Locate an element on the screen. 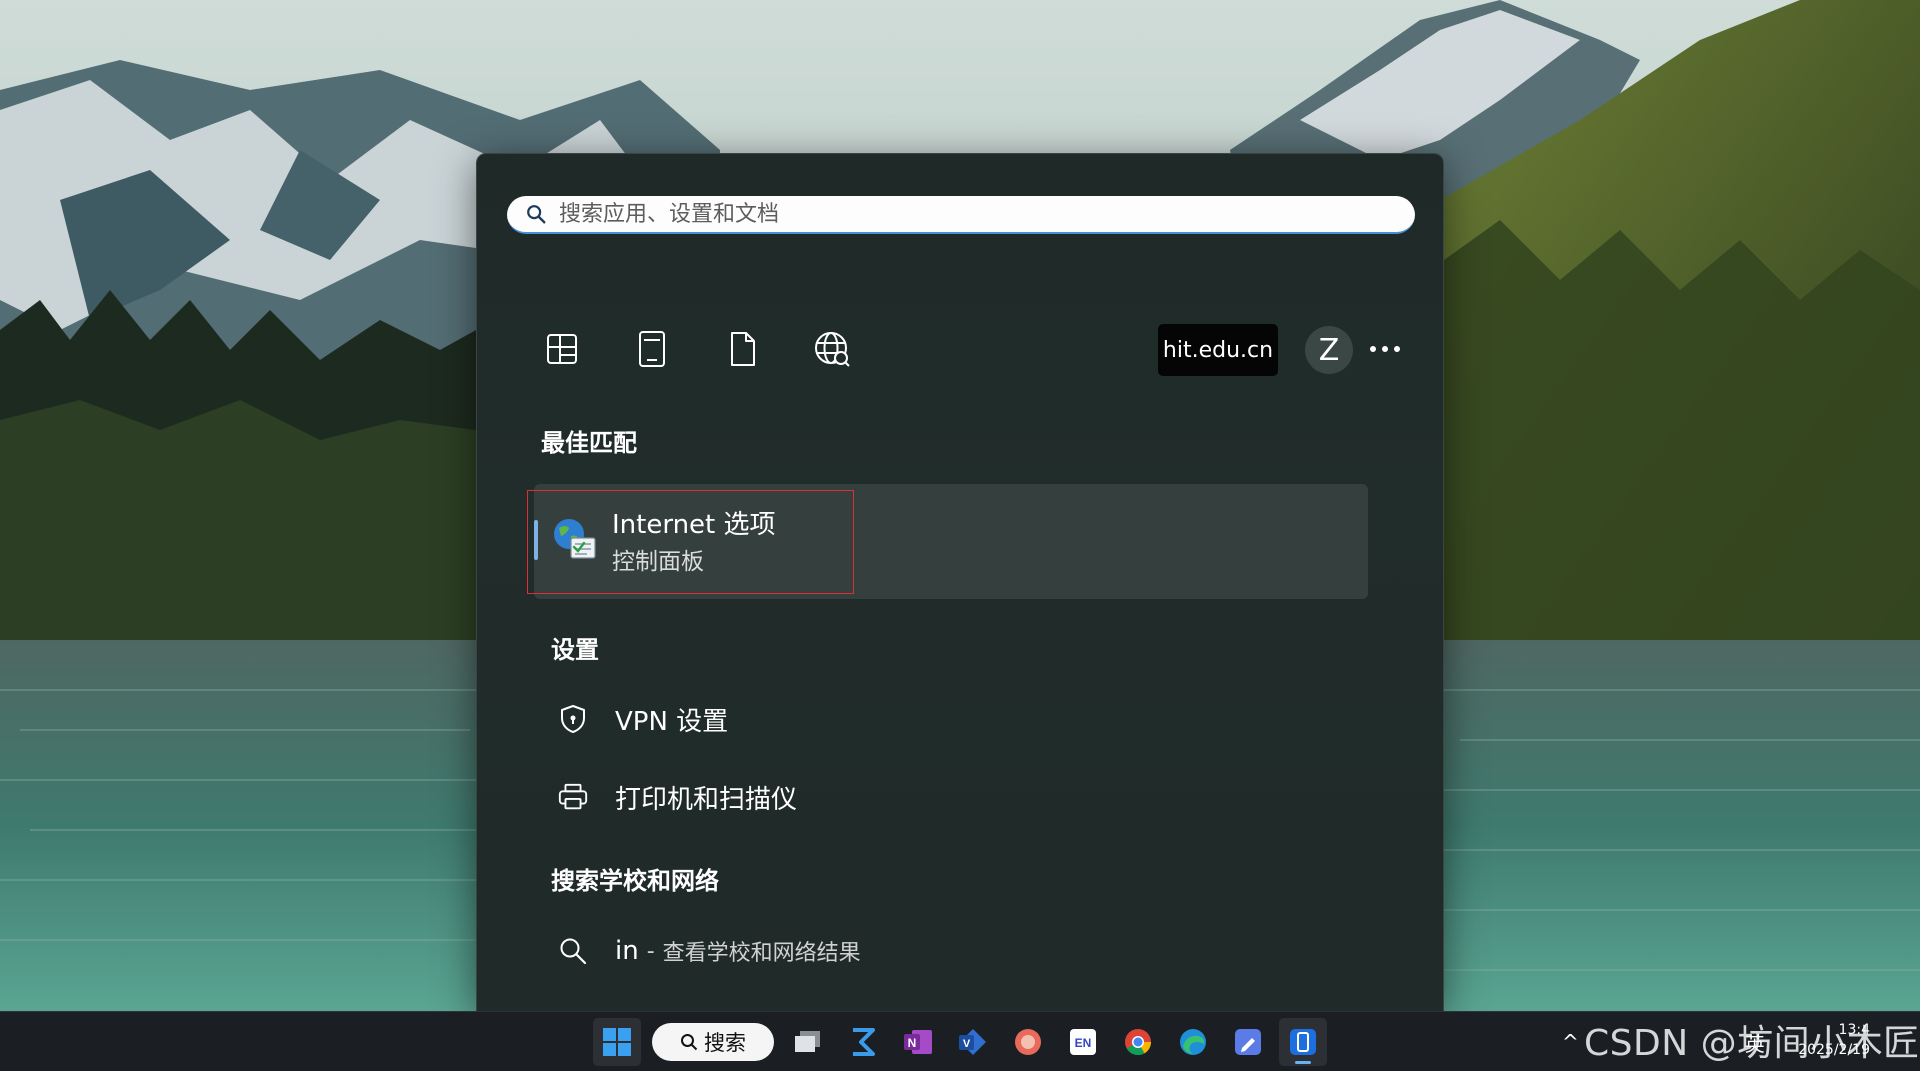 This screenshot has height=1071, width=1920. notes-button is located at coordinates (1248, 1042).